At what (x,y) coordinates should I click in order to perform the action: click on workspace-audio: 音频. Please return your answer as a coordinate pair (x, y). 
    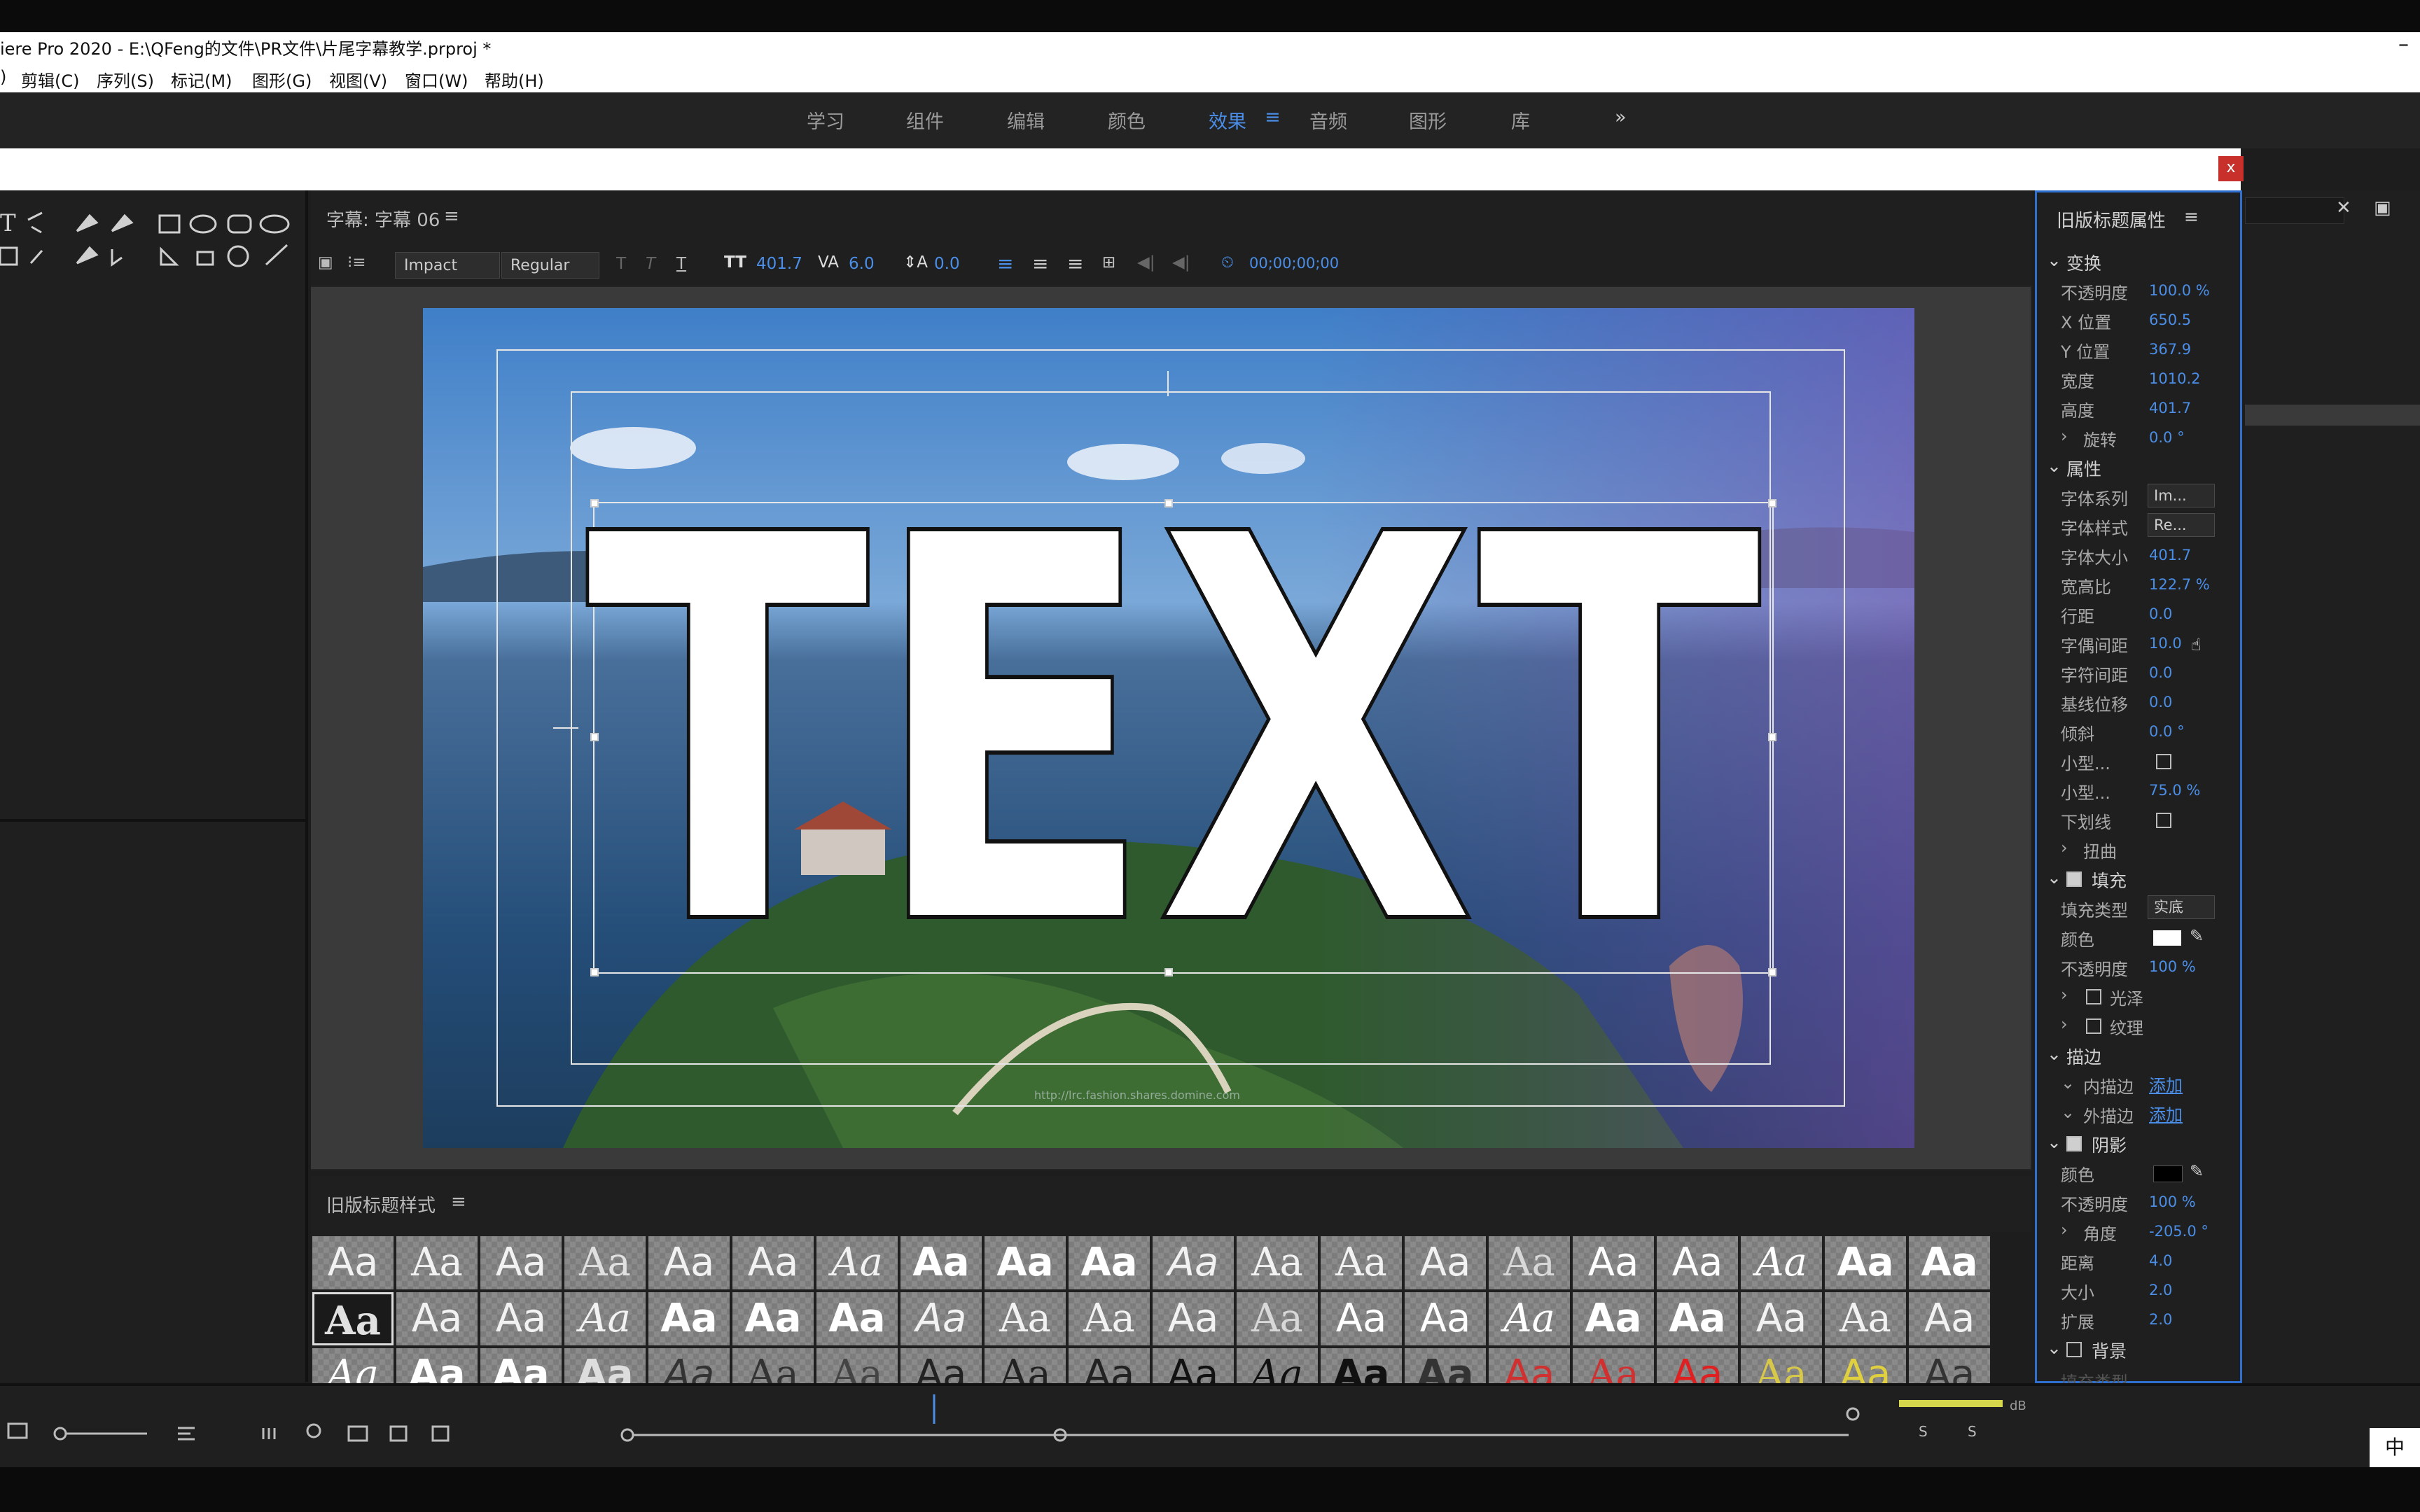
    Looking at the image, I should click on (1328, 120).